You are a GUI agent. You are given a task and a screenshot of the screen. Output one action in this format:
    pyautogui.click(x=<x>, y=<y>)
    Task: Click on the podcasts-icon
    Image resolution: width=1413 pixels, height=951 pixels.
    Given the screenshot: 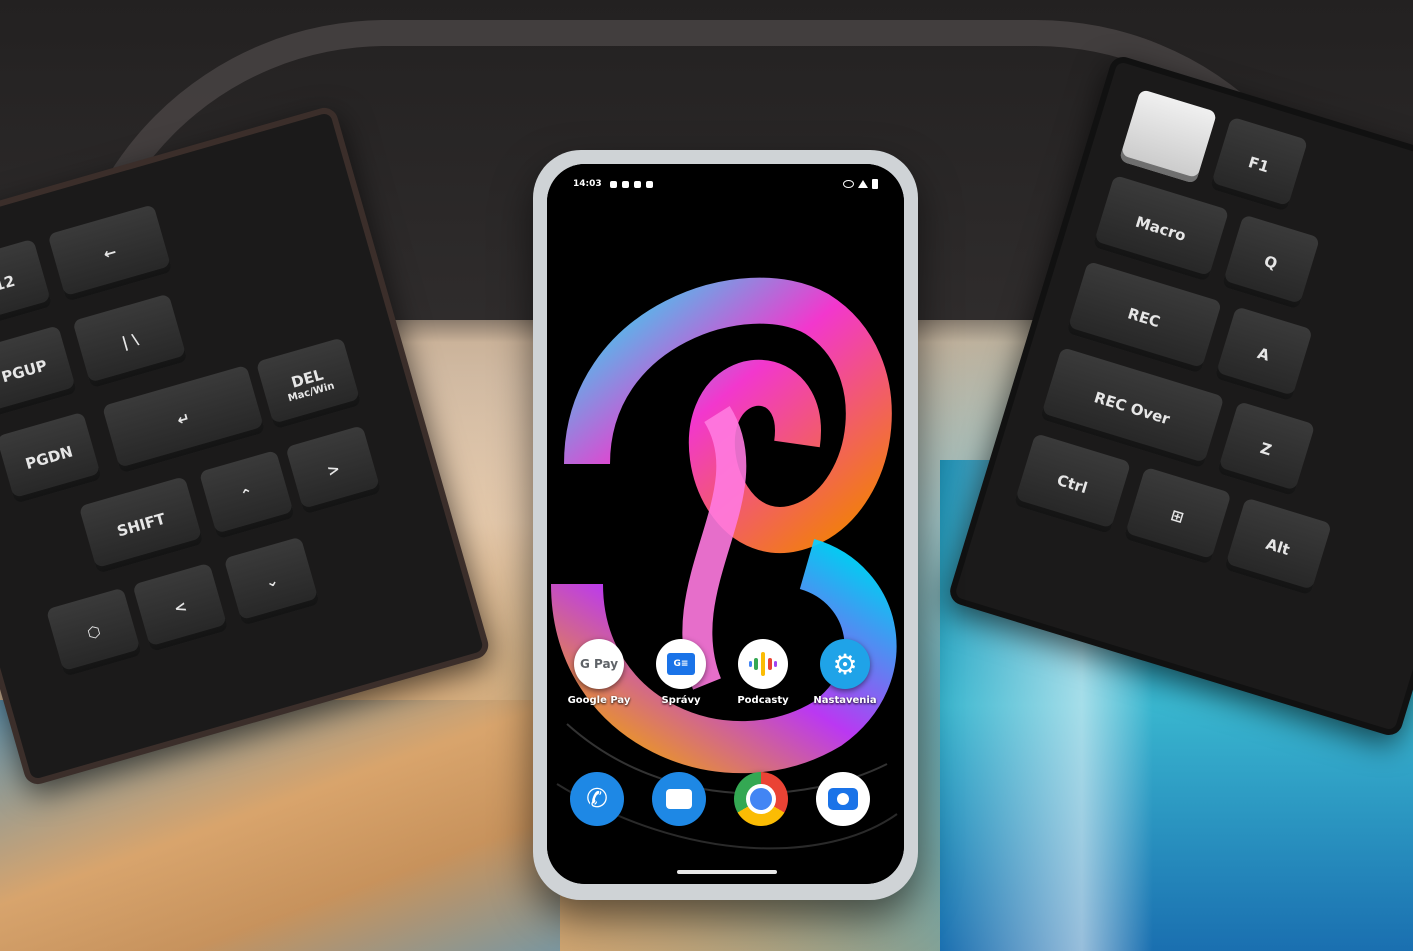 What is the action you would take?
    pyautogui.click(x=763, y=664)
    